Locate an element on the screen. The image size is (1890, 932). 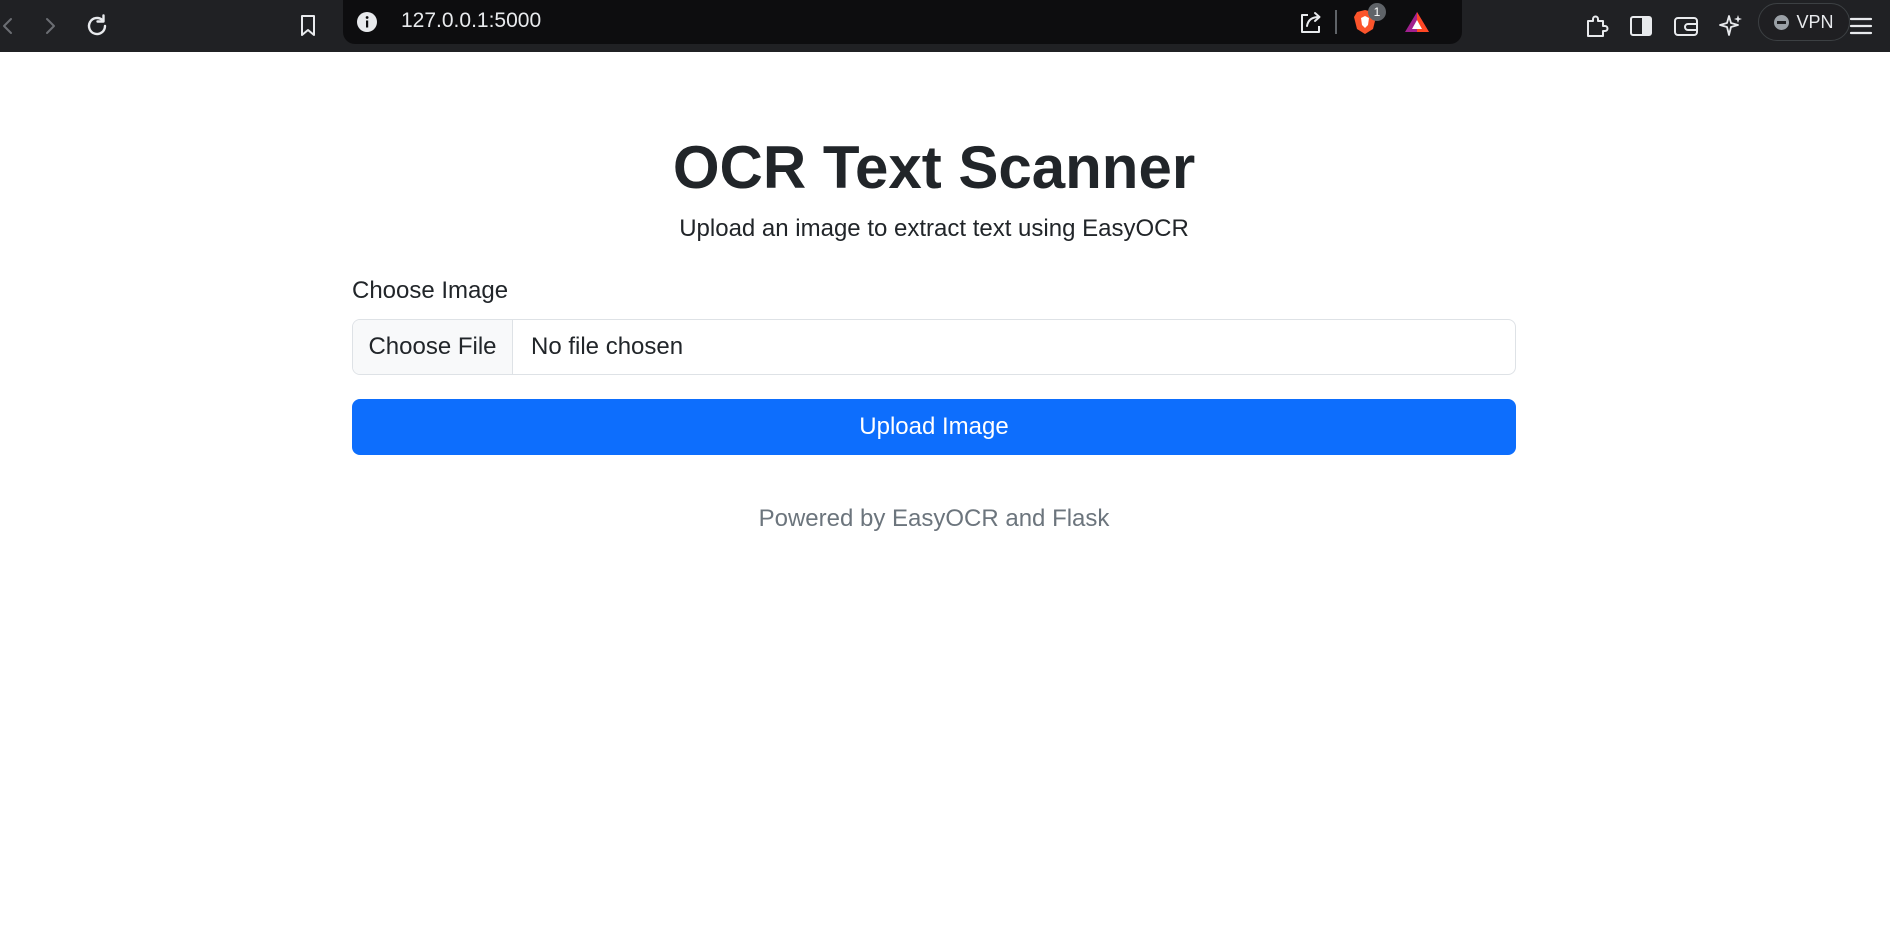
leo-ai-icon is located at coordinates (1731, 26).